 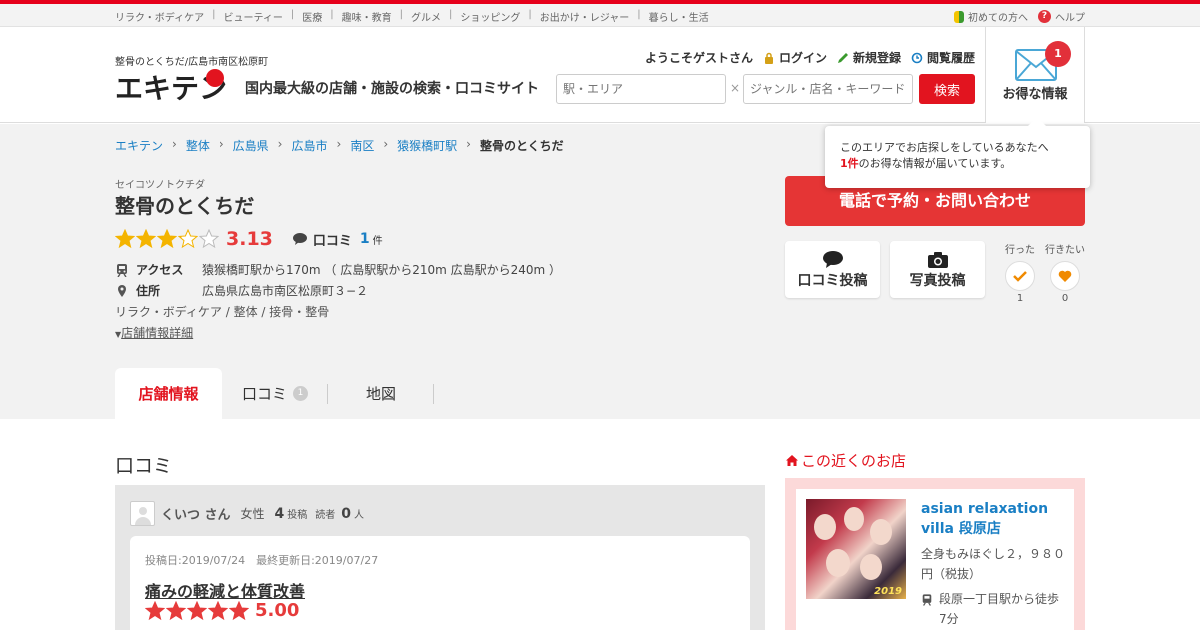 What do you see at coordinates (346, 513) in the screenshot?
I see `reviewer-readers-count: 0` at bounding box center [346, 513].